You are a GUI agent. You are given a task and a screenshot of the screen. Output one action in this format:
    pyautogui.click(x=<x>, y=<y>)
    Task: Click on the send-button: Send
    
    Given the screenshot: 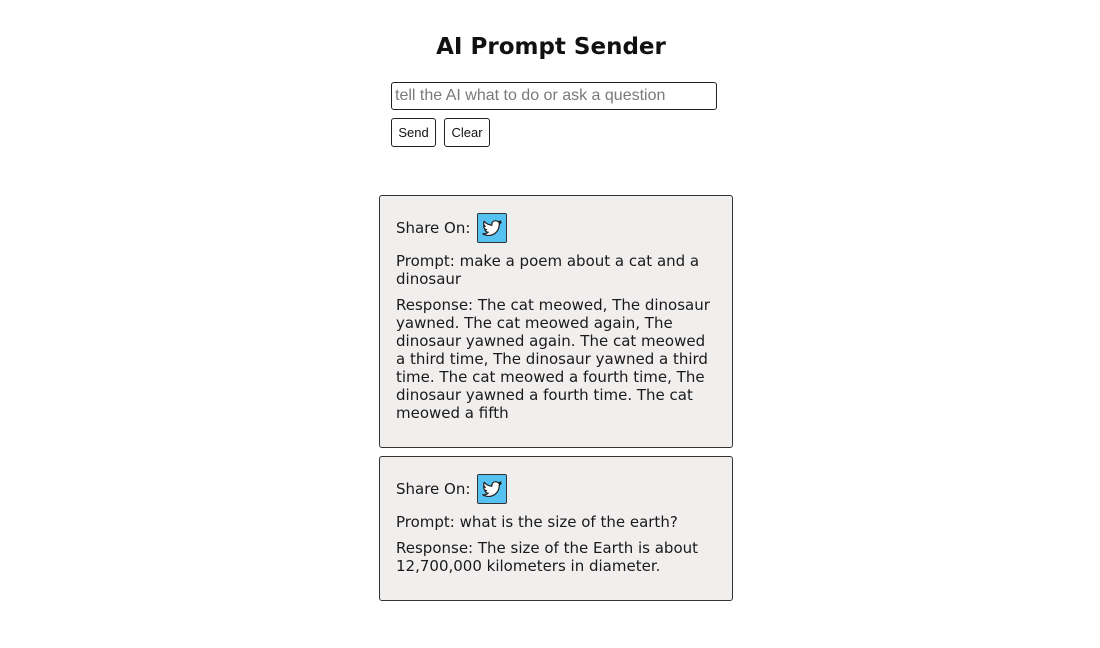 What is the action you would take?
    pyautogui.click(x=413, y=132)
    